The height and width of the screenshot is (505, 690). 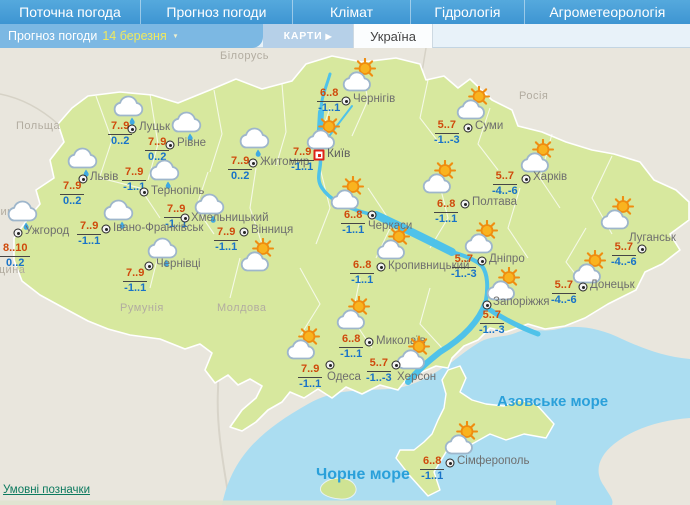 What do you see at coordinates (242, 308) in the screenshot?
I see `country-label: Молдова` at bounding box center [242, 308].